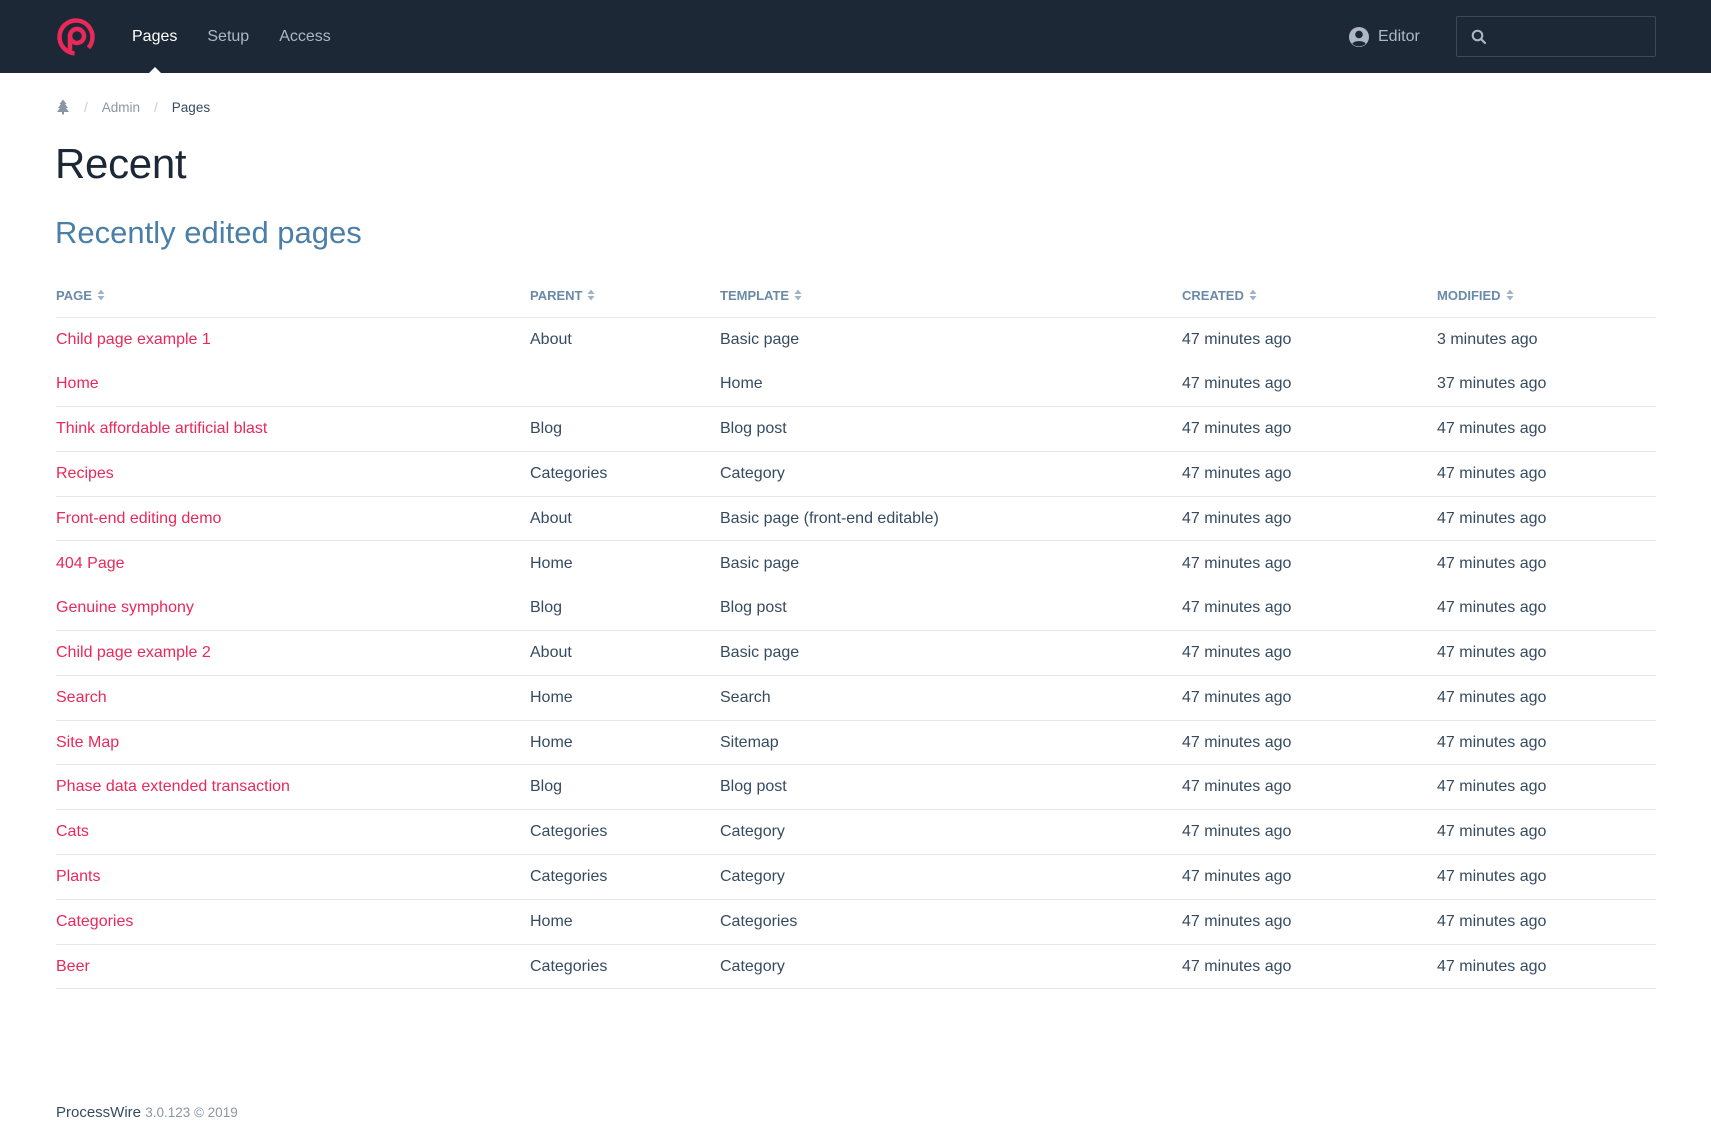 The image size is (1711, 1144). What do you see at coordinates (293, 296) in the screenshot?
I see `column-header-page: PAGE` at bounding box center [293, 296].